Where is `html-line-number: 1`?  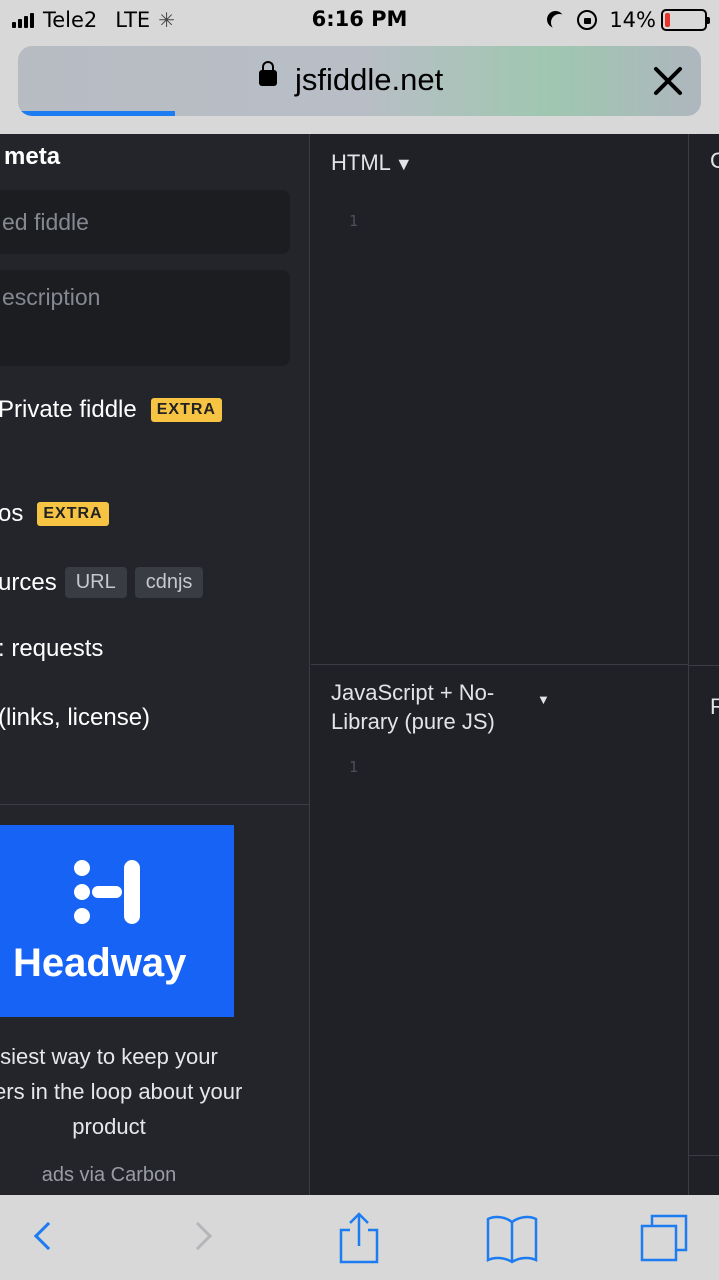 html-line-number: 1 is located at coordinates (354, 221).